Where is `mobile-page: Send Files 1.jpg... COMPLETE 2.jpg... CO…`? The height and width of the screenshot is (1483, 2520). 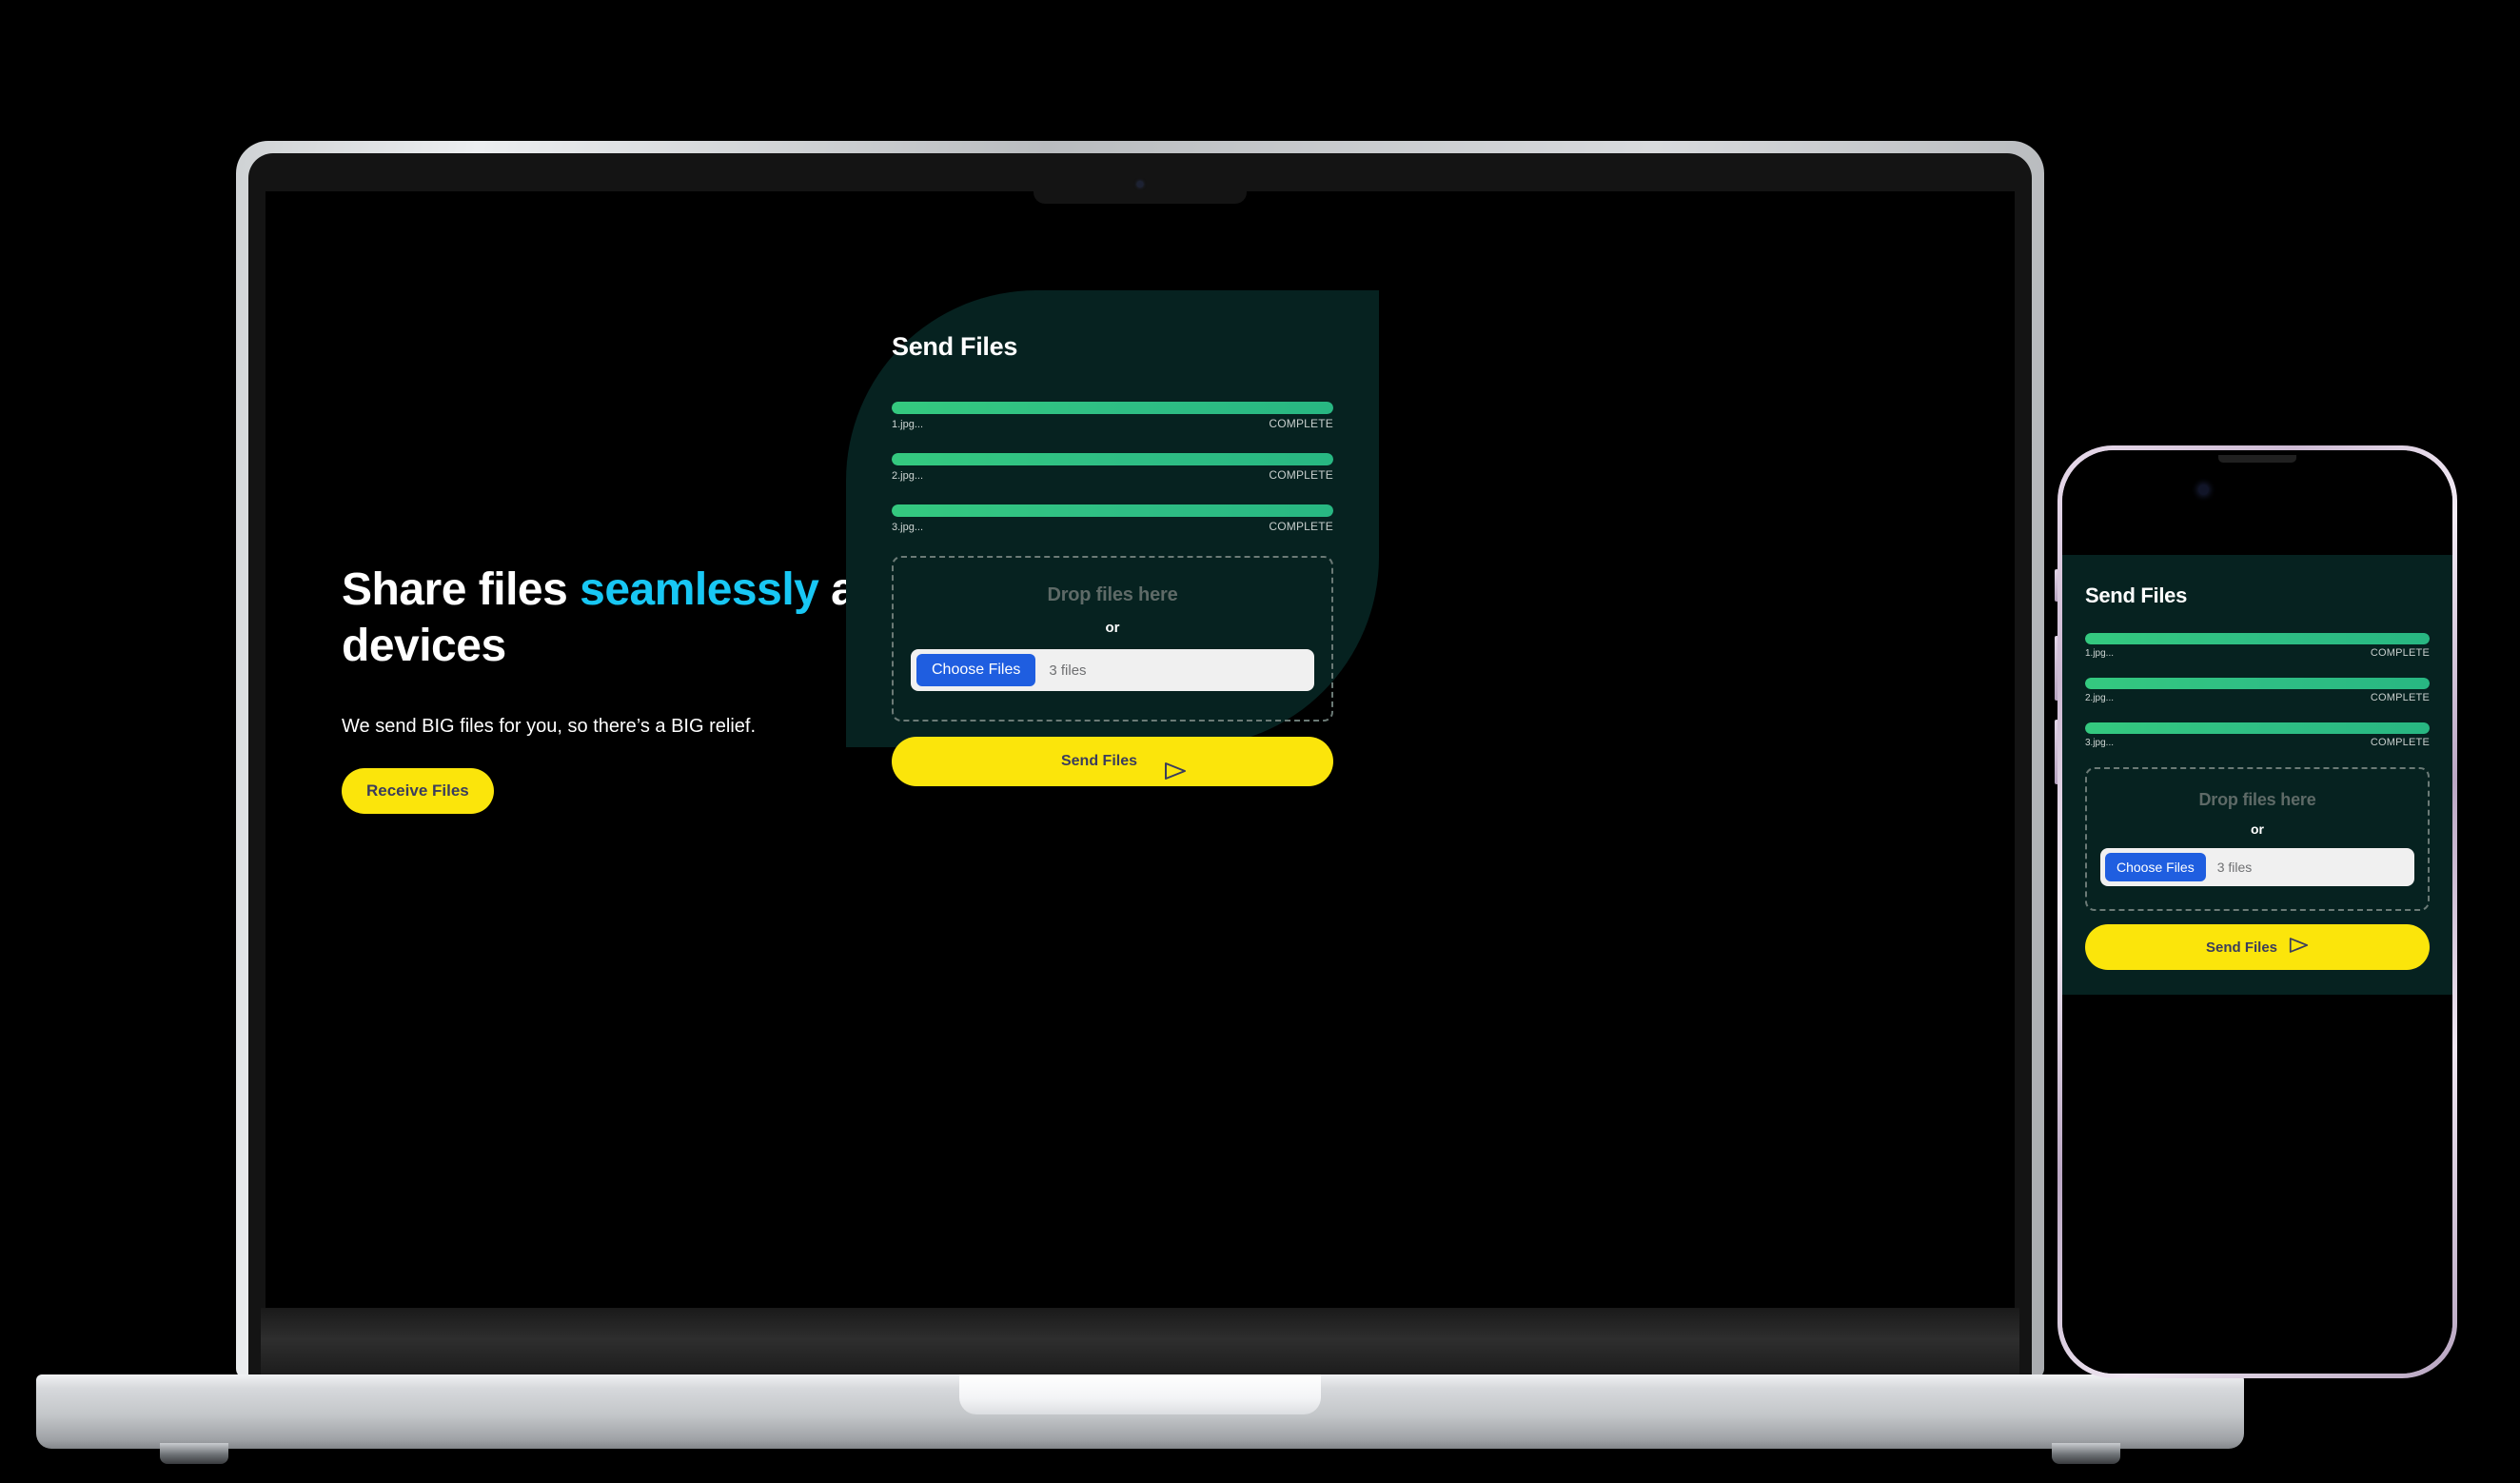
mobile-page: Send Files 1.jpg... COMPLETE 2.jpg... CO… is located at coordinates (2257, 912).